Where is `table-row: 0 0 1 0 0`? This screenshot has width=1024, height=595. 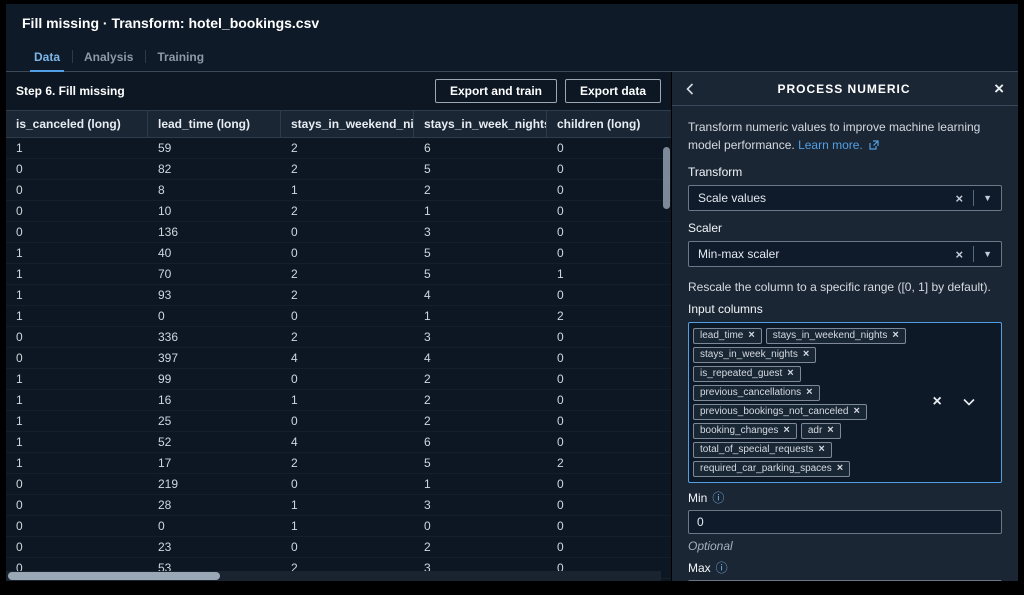
table-row: 0 0 1 0 0 is located at coordinates (338, 526).